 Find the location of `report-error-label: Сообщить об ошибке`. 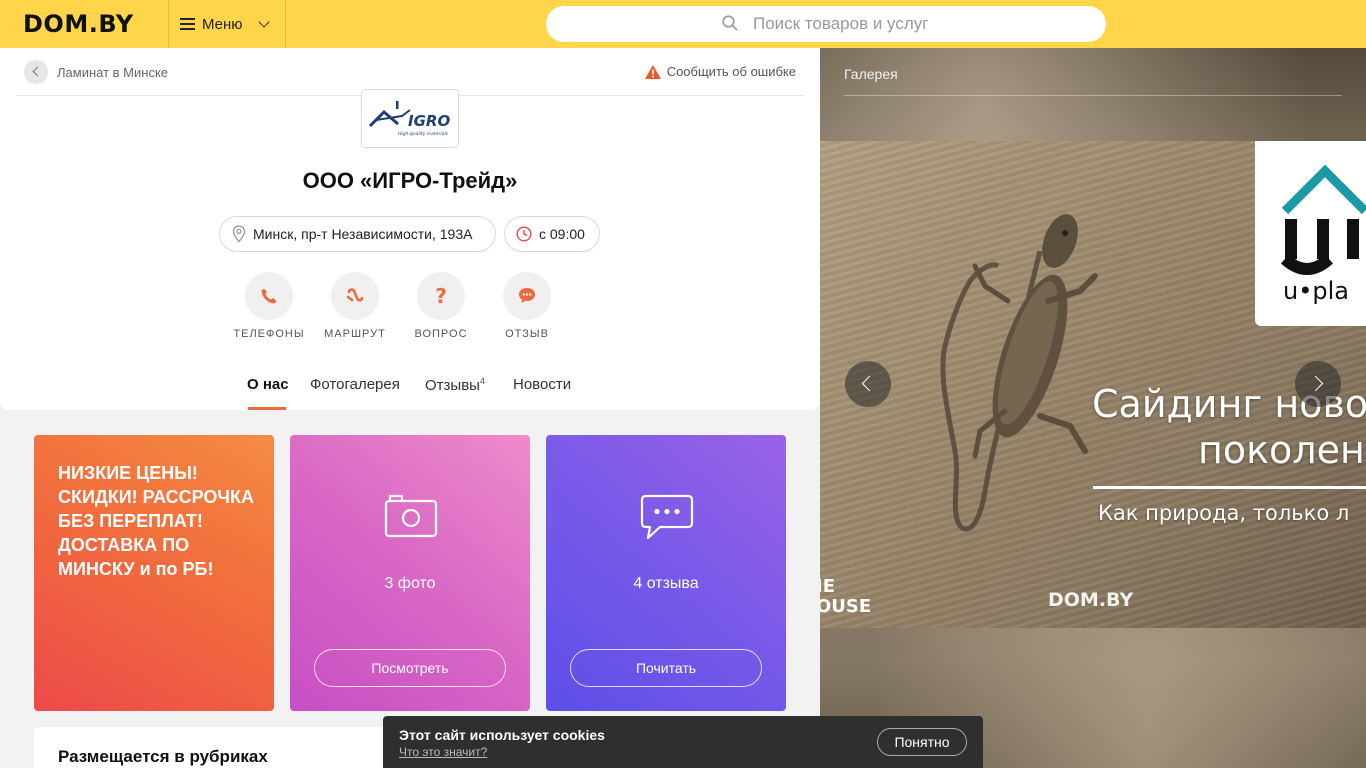

report-error-label: Сообщить об ошибке is located at coordinates (731, 71).